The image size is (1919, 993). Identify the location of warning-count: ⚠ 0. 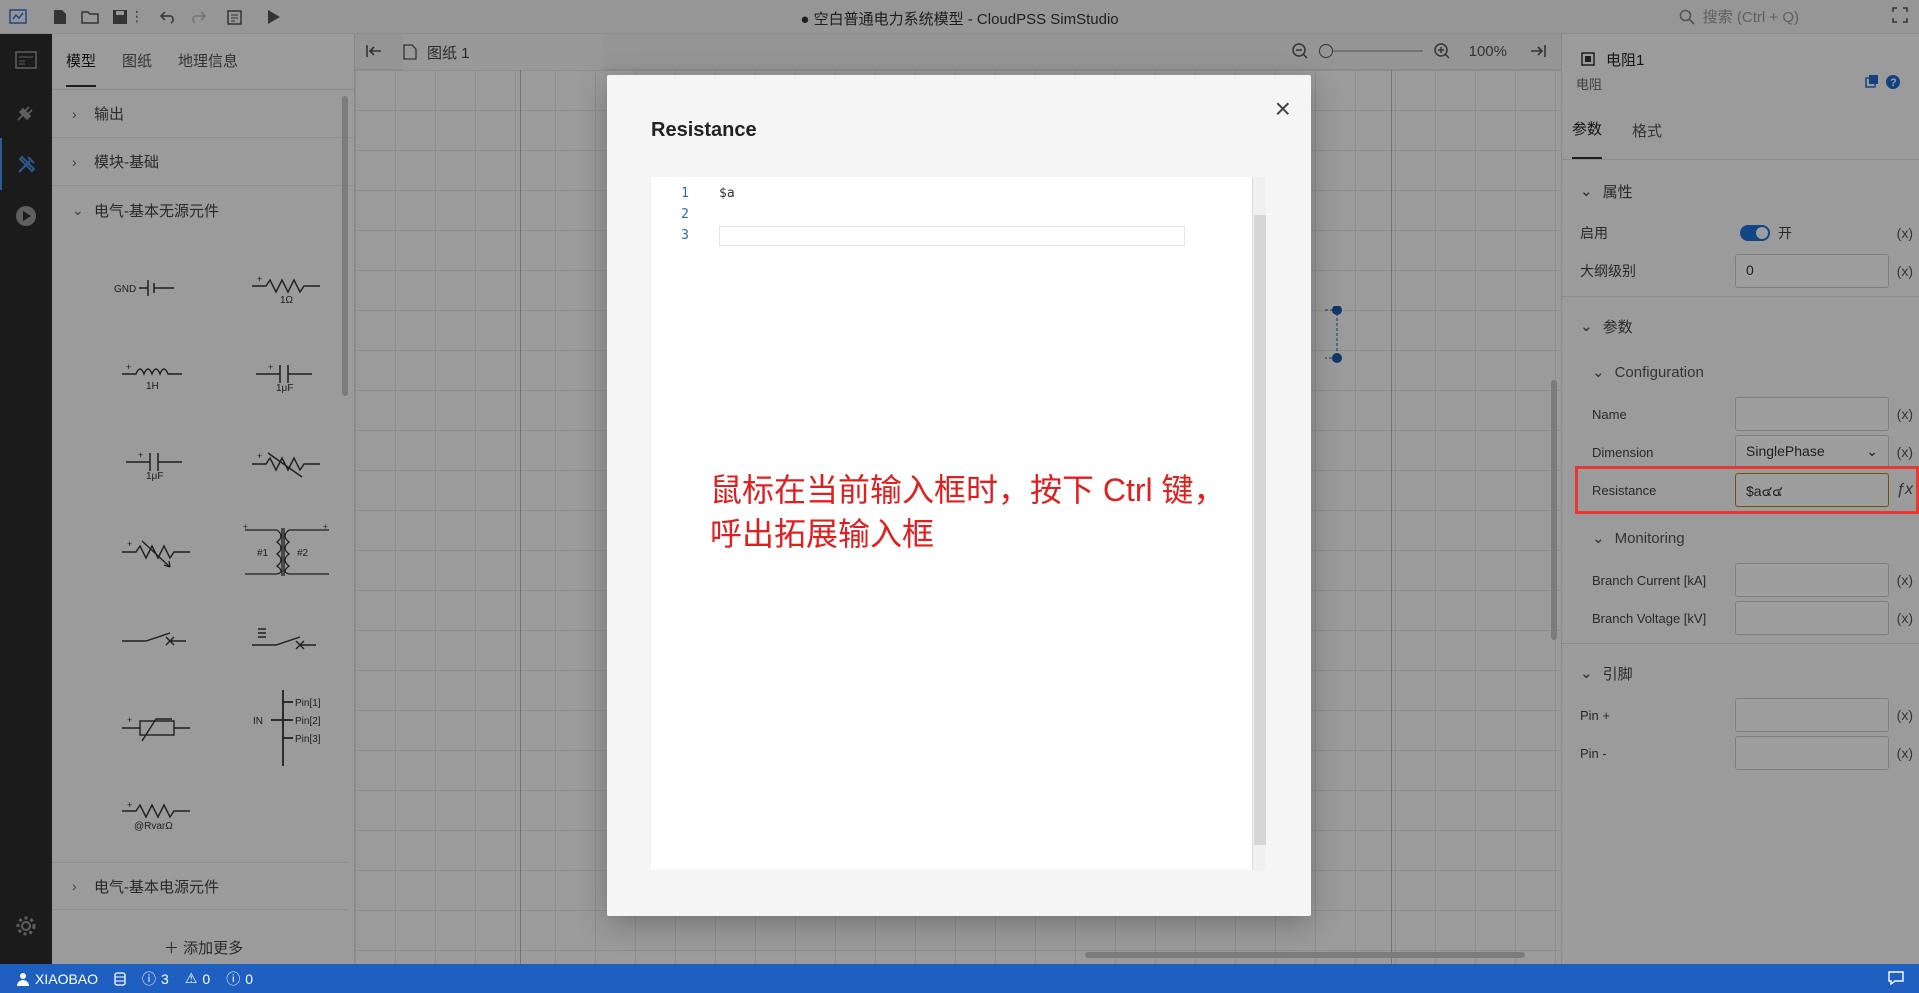
(197, 978).